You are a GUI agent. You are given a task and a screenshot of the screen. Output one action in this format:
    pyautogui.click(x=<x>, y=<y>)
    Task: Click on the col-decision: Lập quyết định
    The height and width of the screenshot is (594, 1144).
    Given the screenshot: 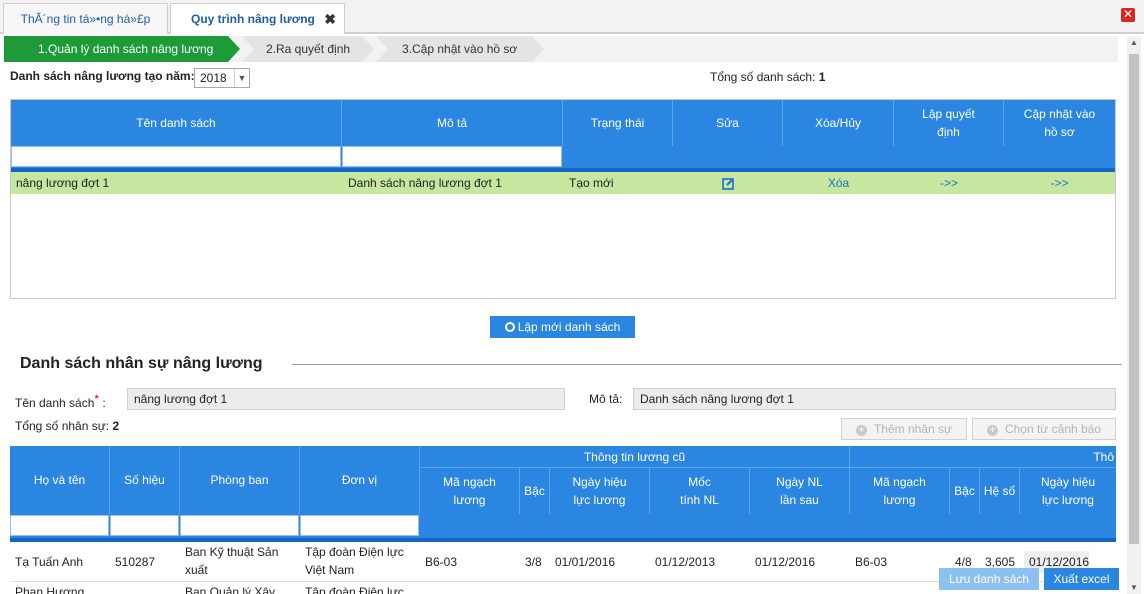 What is the action you would take?
    pyautogui.click(x=949, y=123)
    